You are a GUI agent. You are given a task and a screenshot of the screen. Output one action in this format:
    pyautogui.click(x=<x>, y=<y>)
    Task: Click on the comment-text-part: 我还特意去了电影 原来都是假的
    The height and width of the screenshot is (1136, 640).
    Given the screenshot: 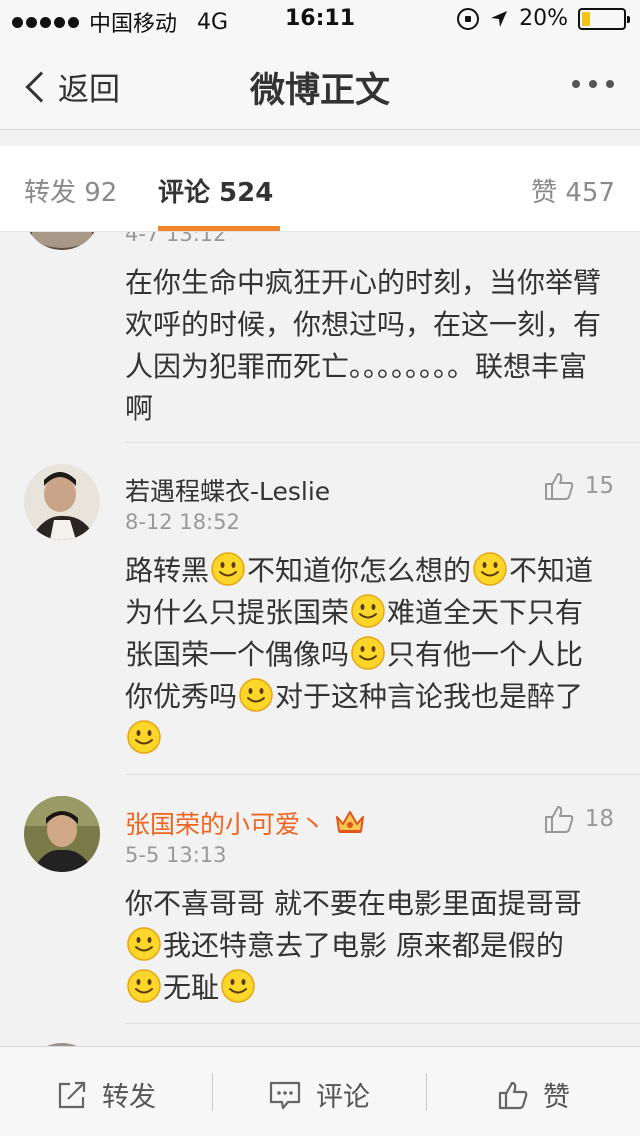 What is the action you would take?
    pyautogui.click(x=363, y=945)
    